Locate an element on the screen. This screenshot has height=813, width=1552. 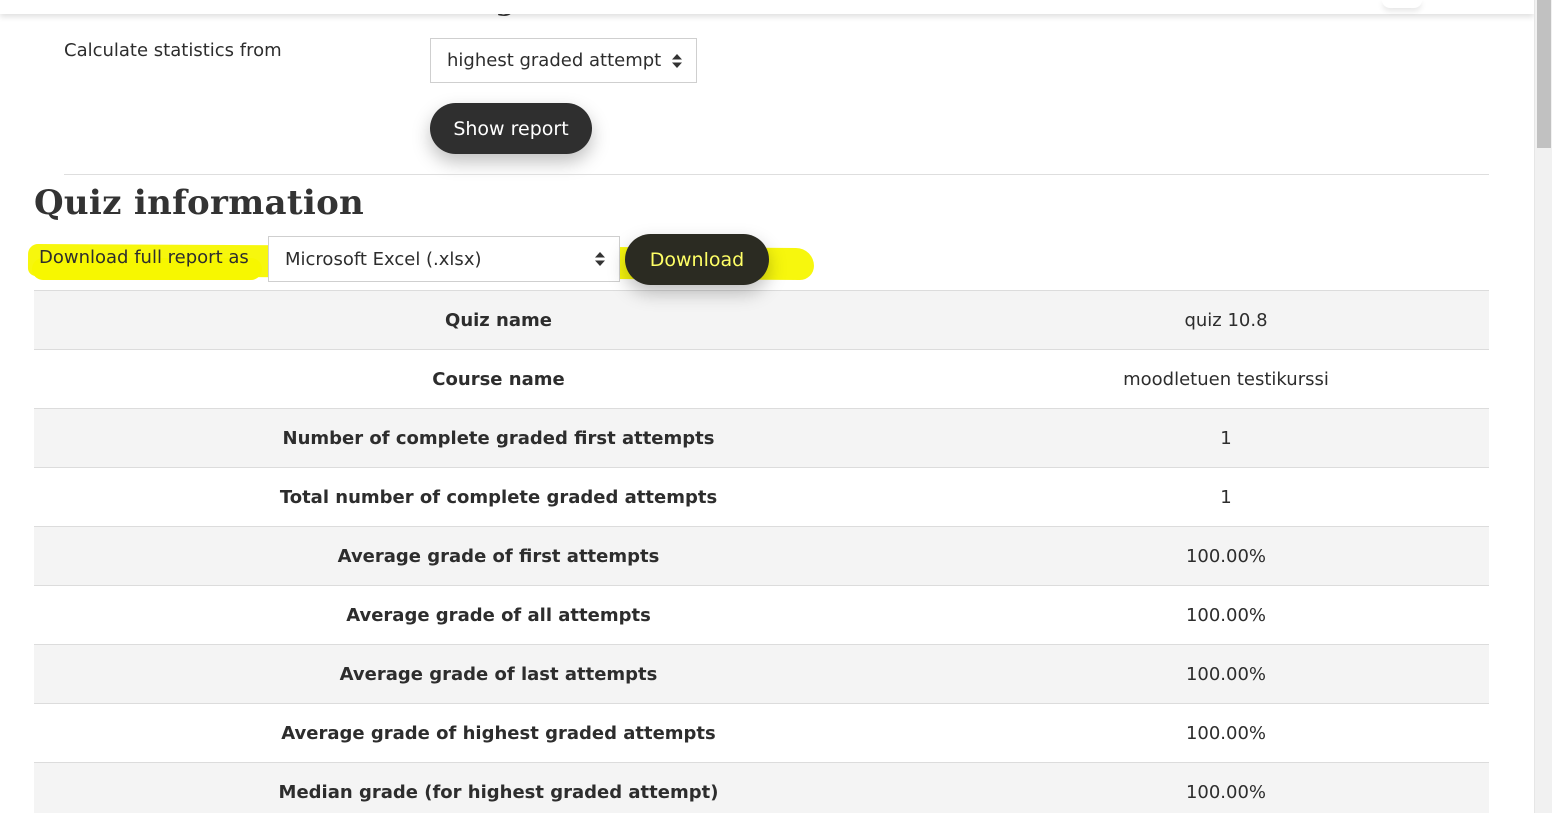
row-label: Total number of complete graded attempts is located at coordinates (498, 497).